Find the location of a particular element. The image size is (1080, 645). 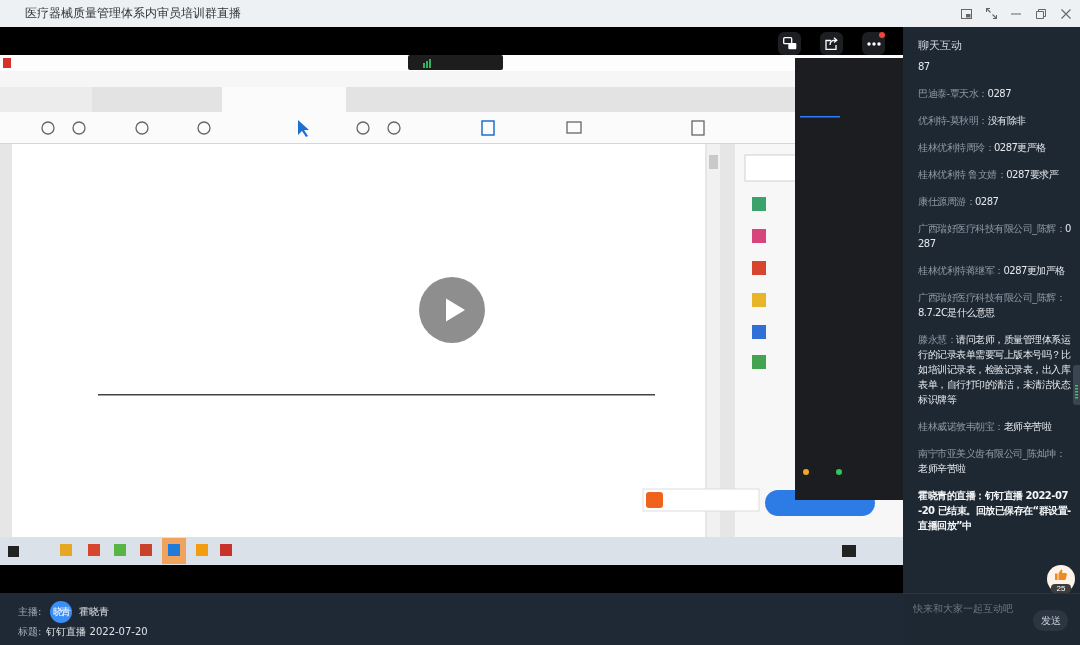

overlapping-windows-icon is located at coordinates (789, 43).